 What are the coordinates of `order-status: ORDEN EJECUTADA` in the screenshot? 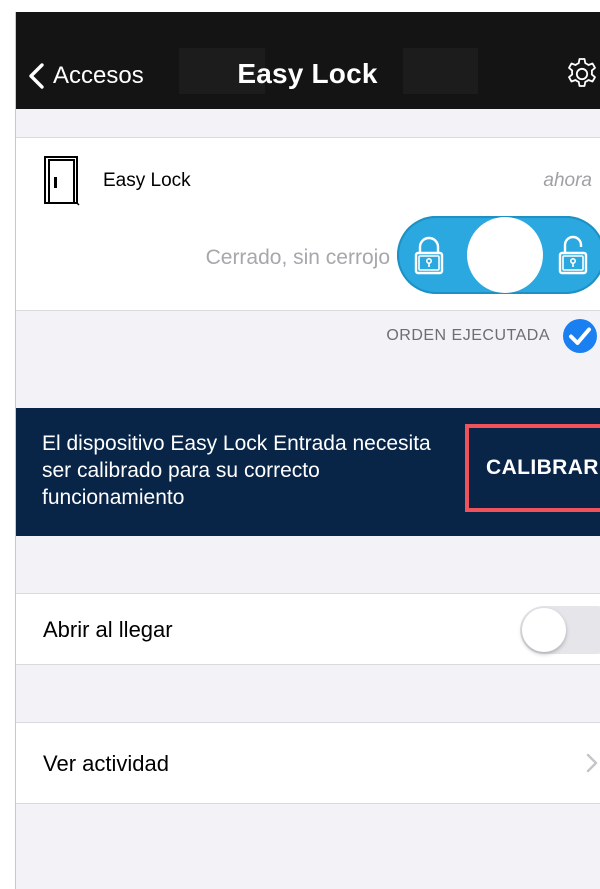 It's located at (492, 336).